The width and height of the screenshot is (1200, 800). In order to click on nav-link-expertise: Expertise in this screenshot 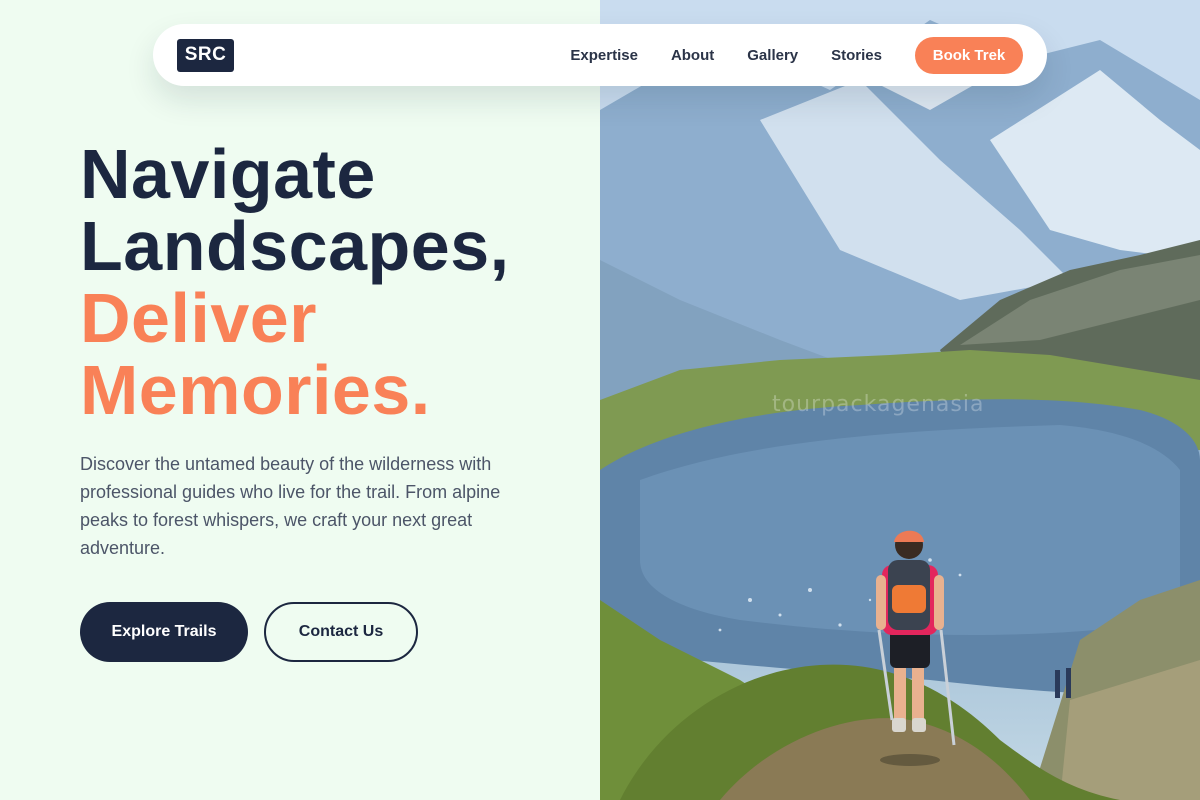, I will do `click(604, 55)`.